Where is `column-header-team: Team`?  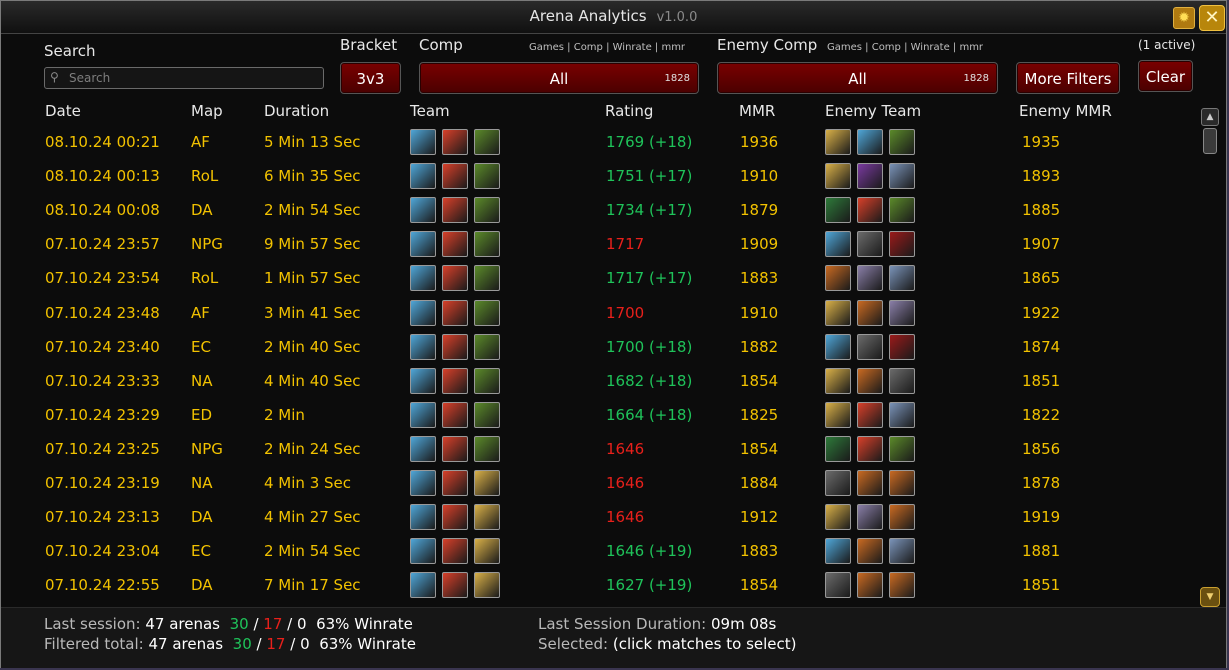
column-header-team: Team is located at coordinates (430, 111).